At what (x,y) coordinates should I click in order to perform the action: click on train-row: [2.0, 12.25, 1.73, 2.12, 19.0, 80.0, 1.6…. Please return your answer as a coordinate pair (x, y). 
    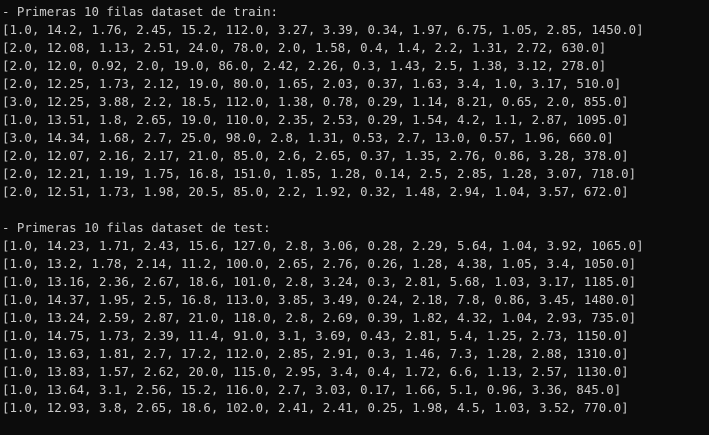
    Looking at the image, I should click on (312, 83).